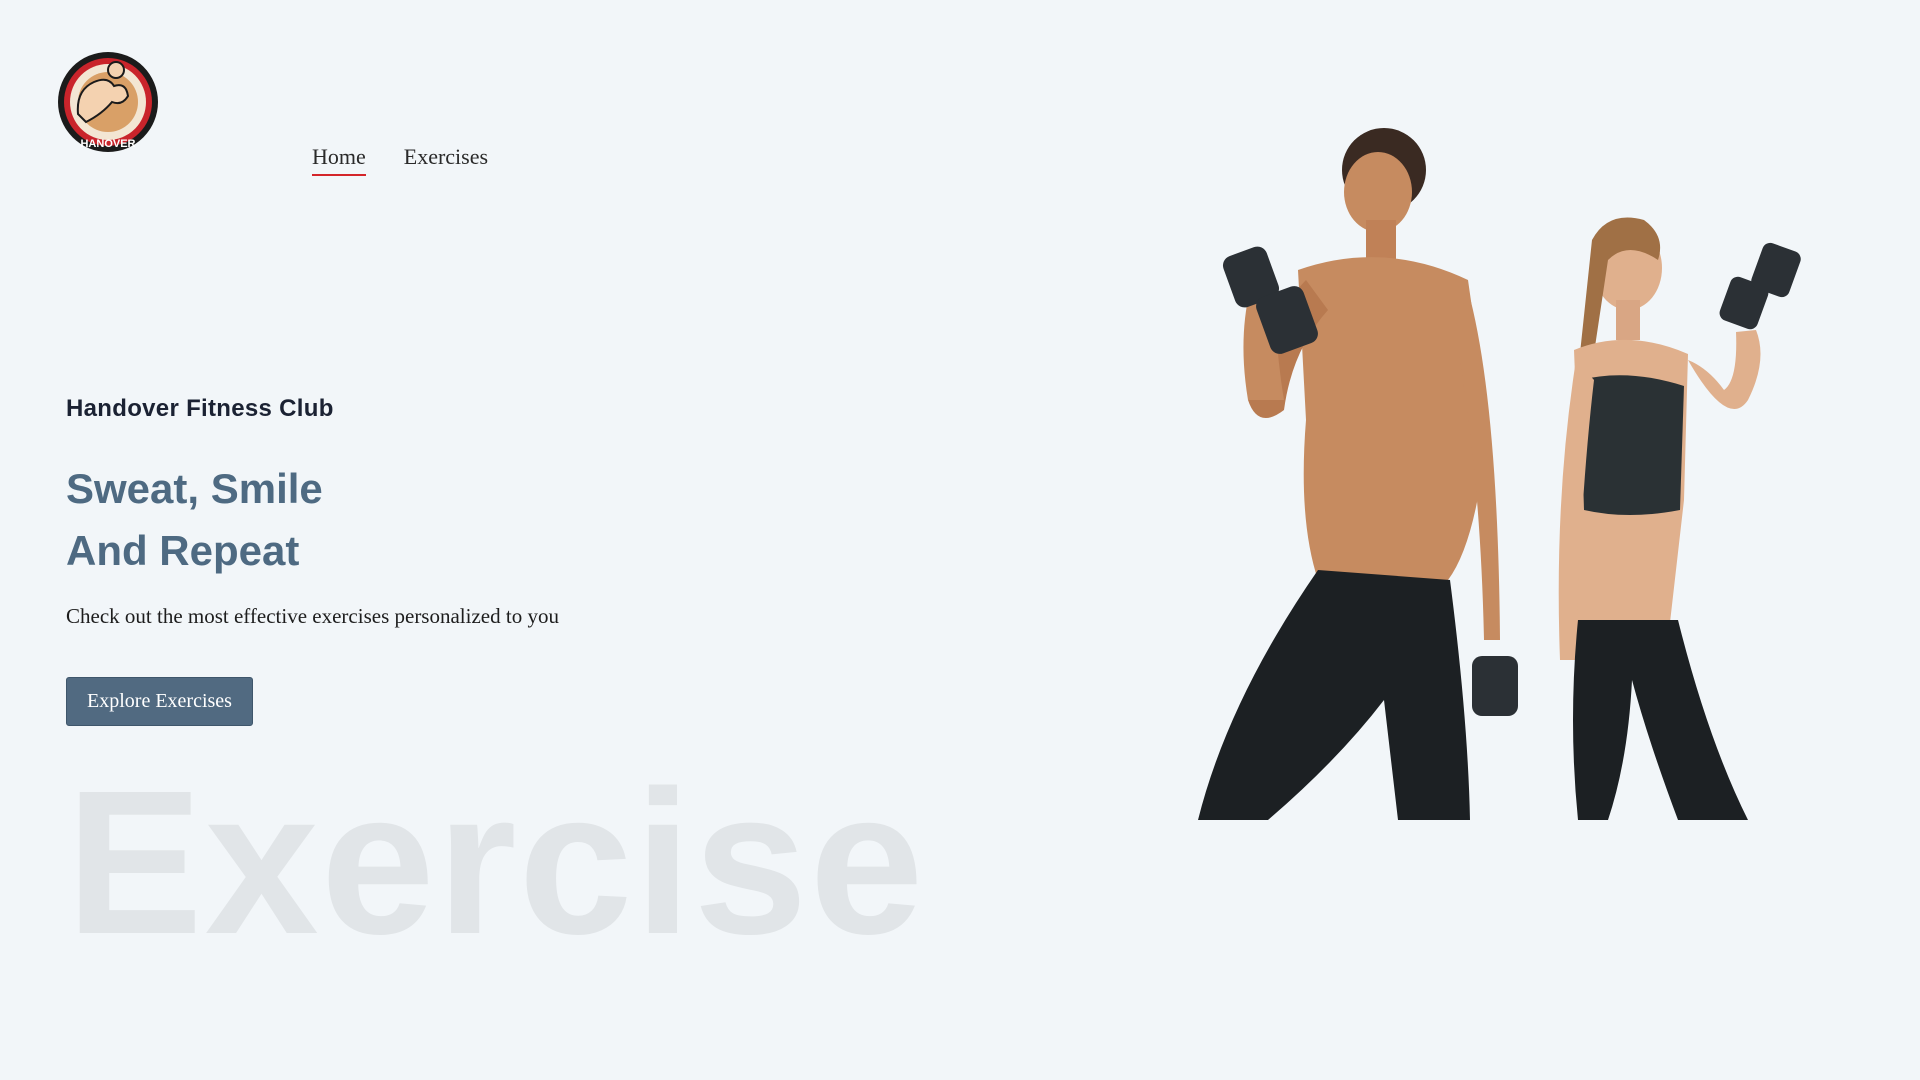 The image size is (1920, 1080). I want to click on man-figure, so click(1358, 474).